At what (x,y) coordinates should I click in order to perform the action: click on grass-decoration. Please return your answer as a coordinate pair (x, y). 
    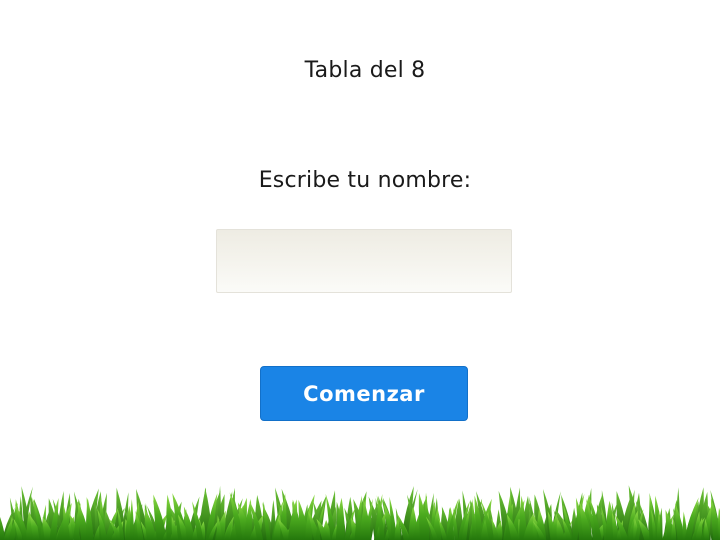
    Looking at the image, I should click on (360, 512).